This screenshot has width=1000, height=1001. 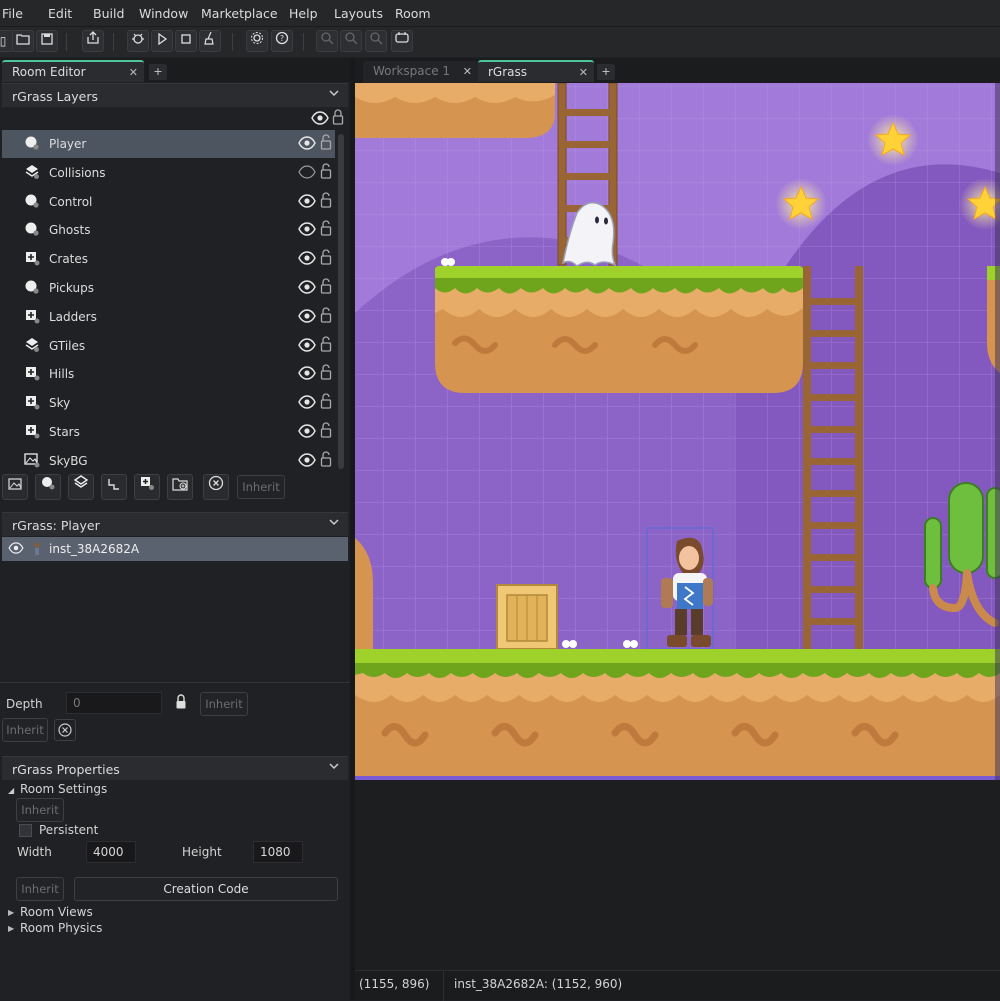 I want to click on instance-eye-icon, so click(x=16, y=549).